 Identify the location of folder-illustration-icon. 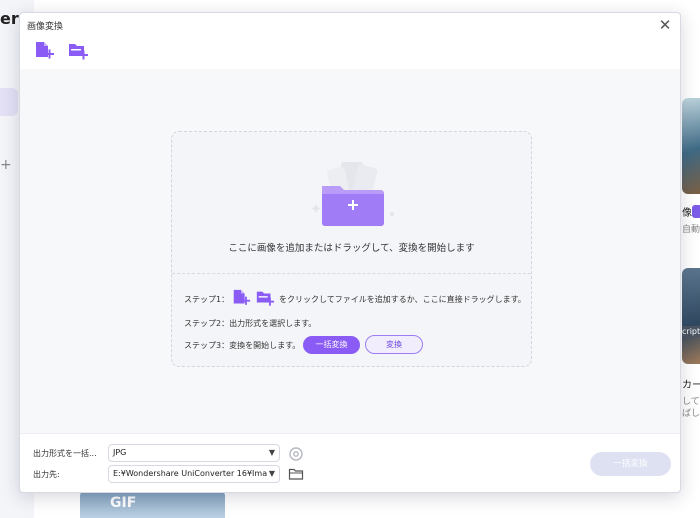
(353, 195).